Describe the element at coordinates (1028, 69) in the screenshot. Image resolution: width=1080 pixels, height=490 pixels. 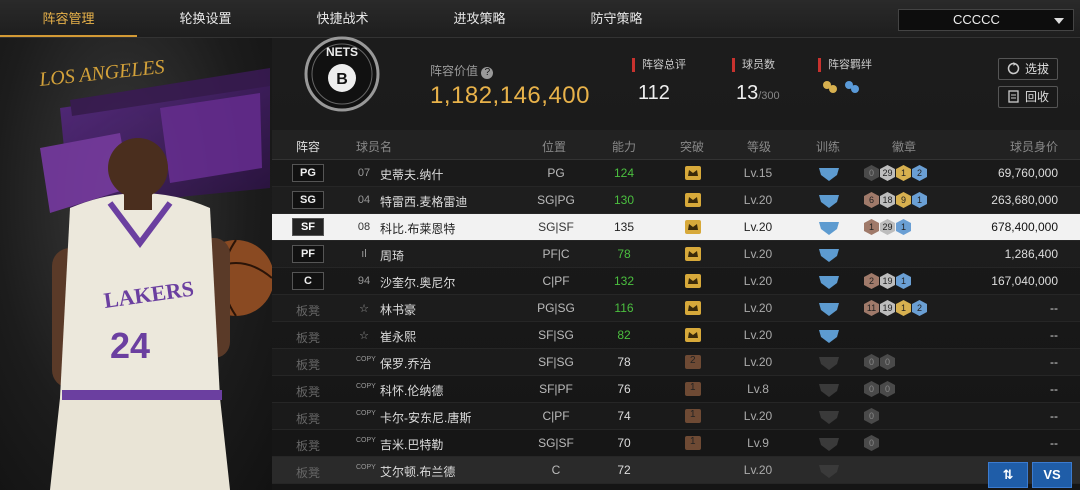
I see `select-players-button: 选拔` at that location.